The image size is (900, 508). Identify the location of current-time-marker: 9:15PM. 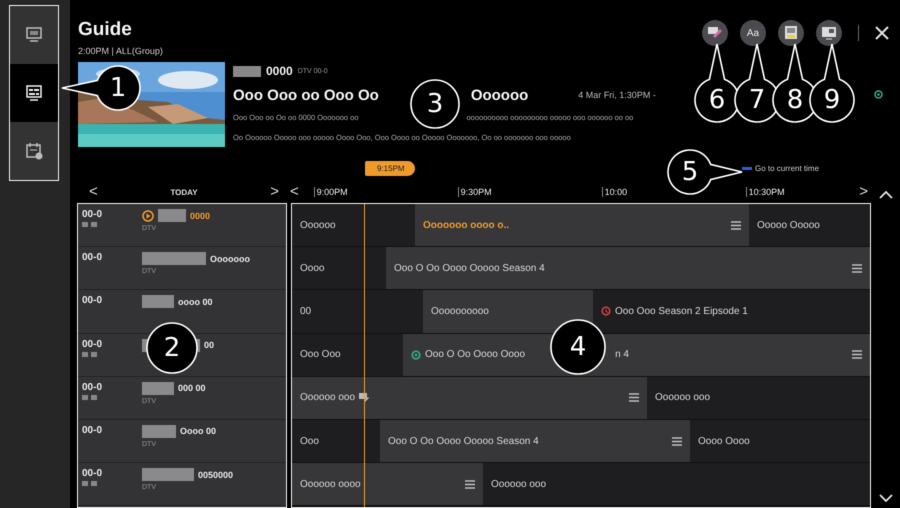
(390, 168).